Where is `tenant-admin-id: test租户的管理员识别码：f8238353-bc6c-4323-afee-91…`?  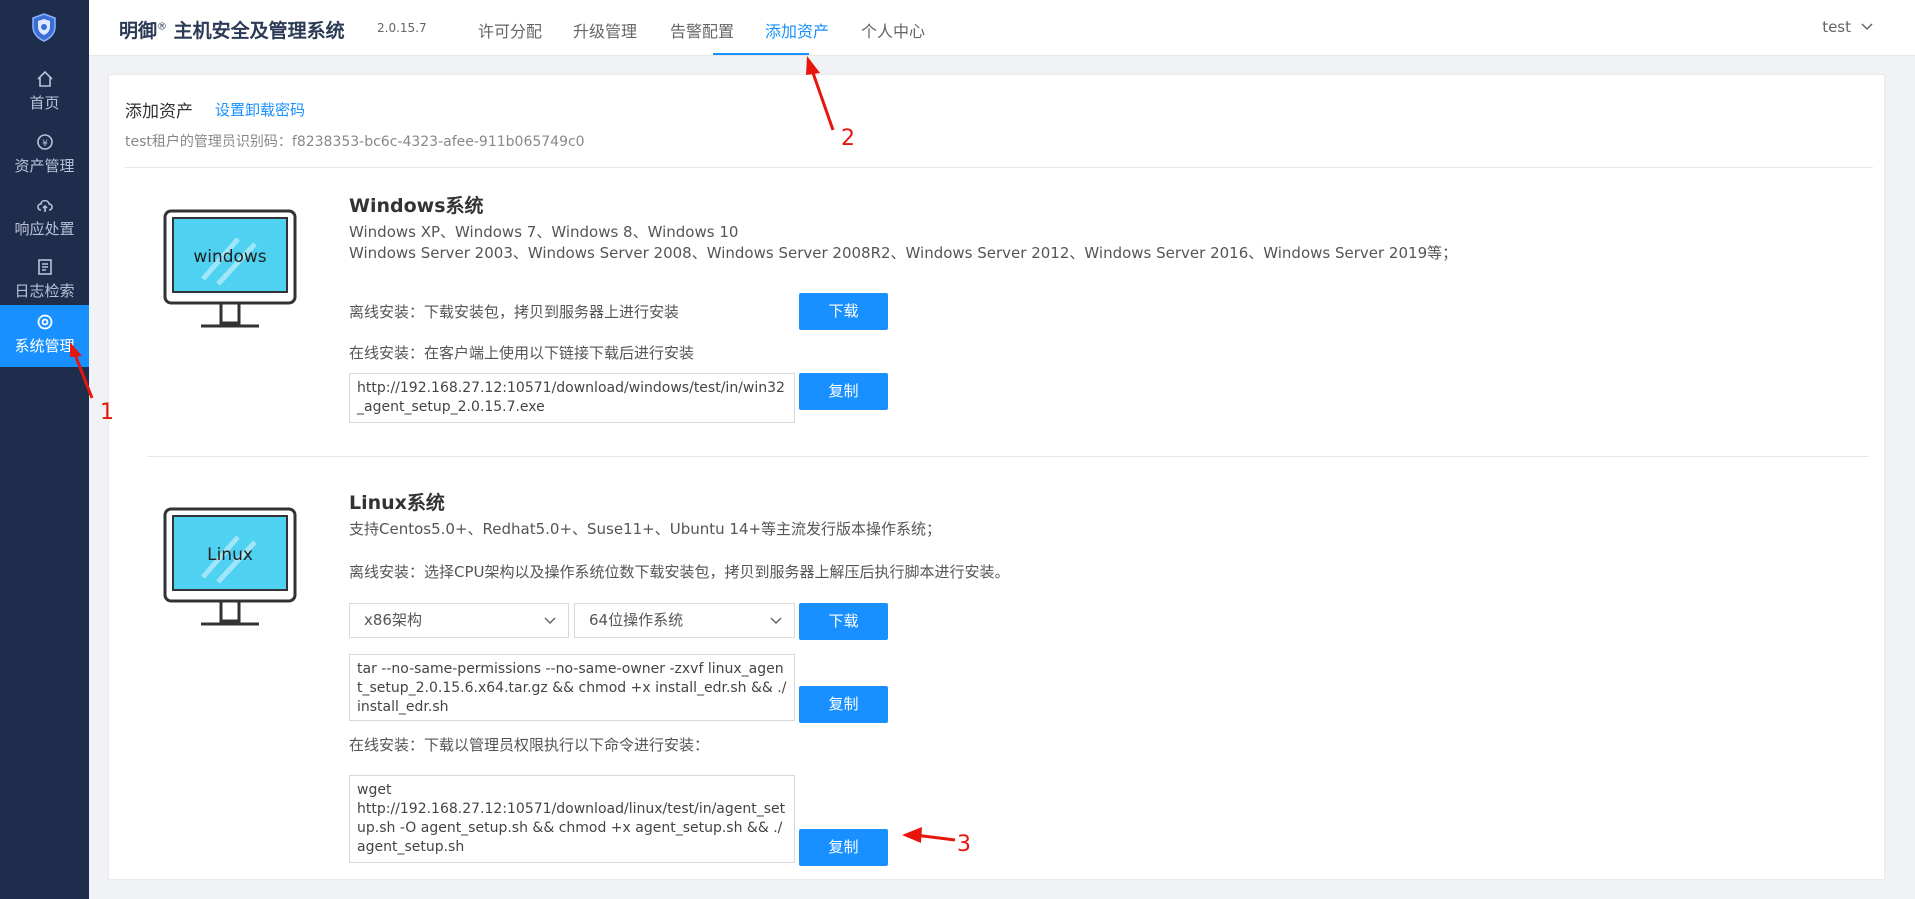 tenant-admin-id: test租户的管理员识别码：f8238353-bc6c-4323-afee-91… is located at coordinates (355, 142).